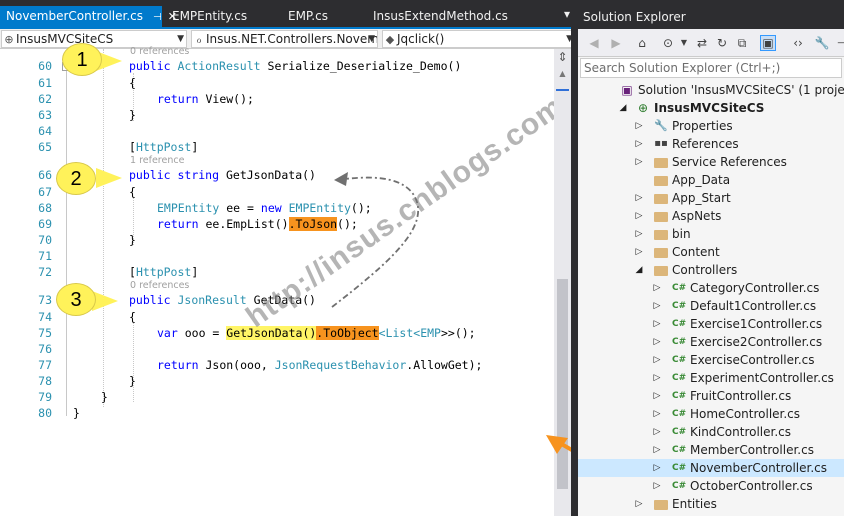  Describe the element at coordinates (711, 342) in the screenshot. I see `tree-item: ▷ C# Exercise2Controller.cs` at that location.